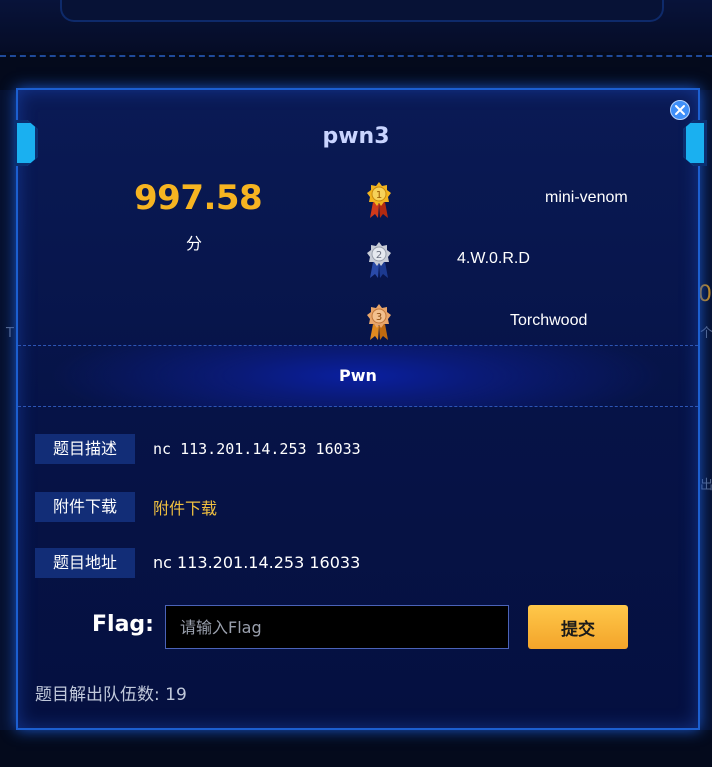 This screenshot has width=712, height=767. Describe the element at coordinates (706, 333) in the screenshot. I see `background-peek-char: 个` at that location.